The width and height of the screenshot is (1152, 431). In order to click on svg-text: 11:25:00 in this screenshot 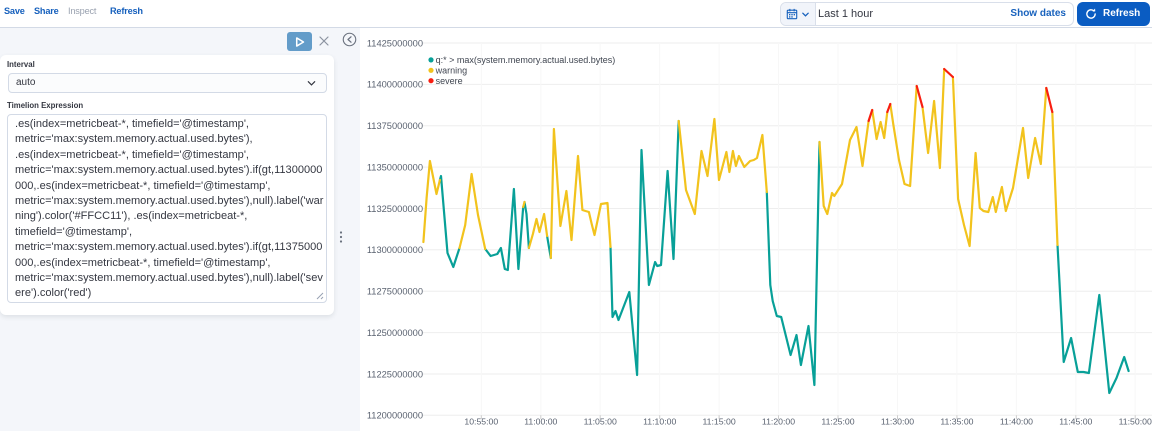, I will do `click(837, 422)`.